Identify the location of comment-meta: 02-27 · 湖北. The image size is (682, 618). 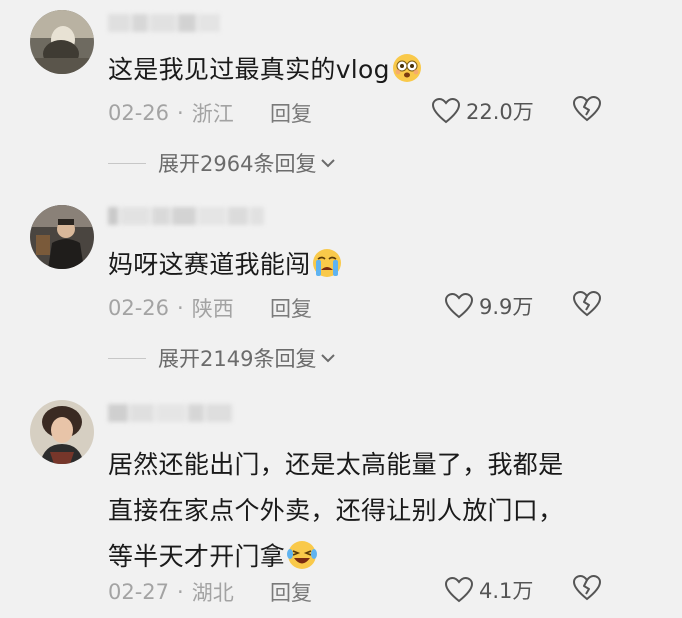
(171, 592).